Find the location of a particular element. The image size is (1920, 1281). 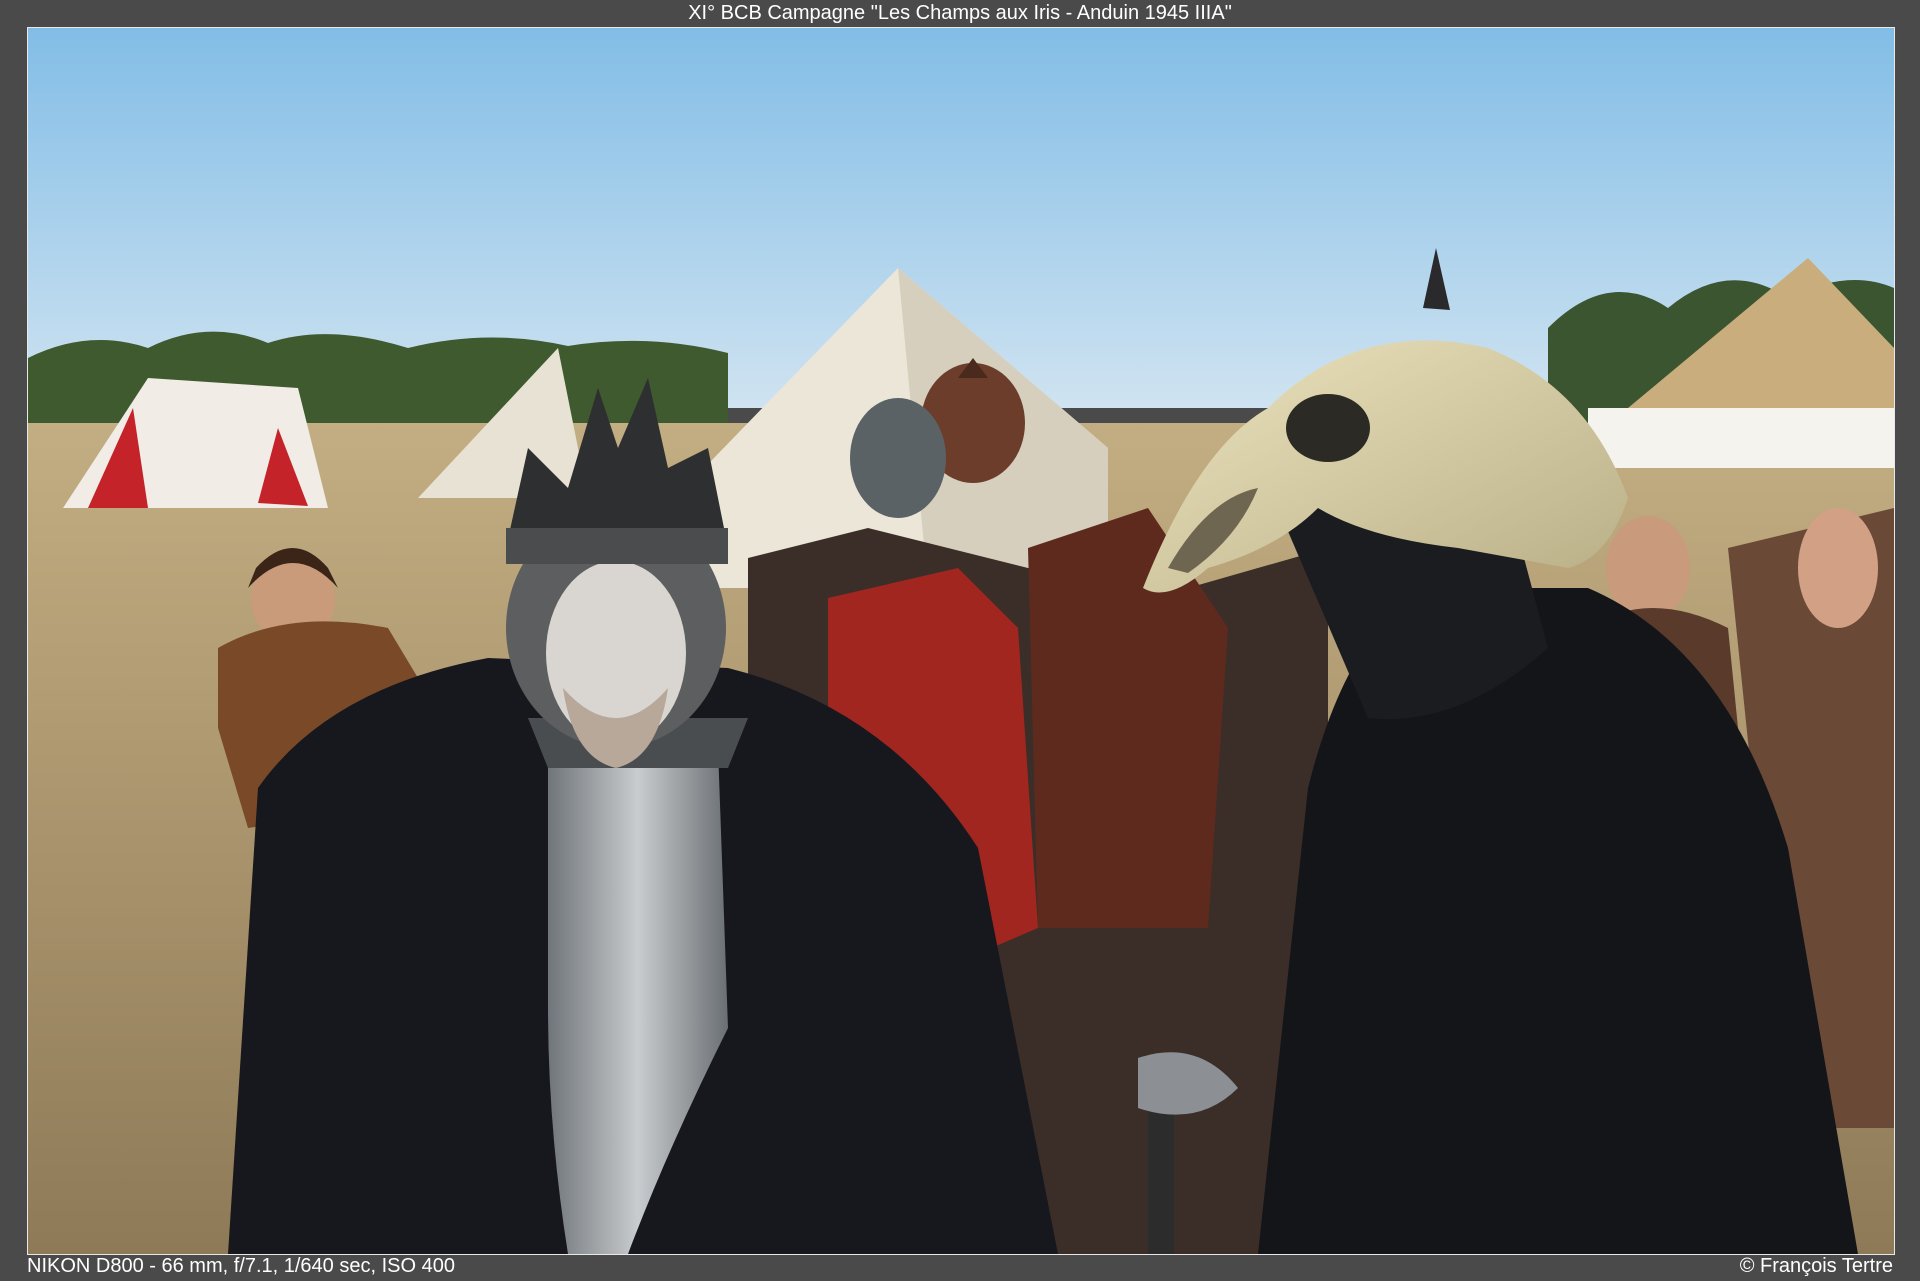

photo-credit: © François Tertre is located at coordinates (1816, 1266).